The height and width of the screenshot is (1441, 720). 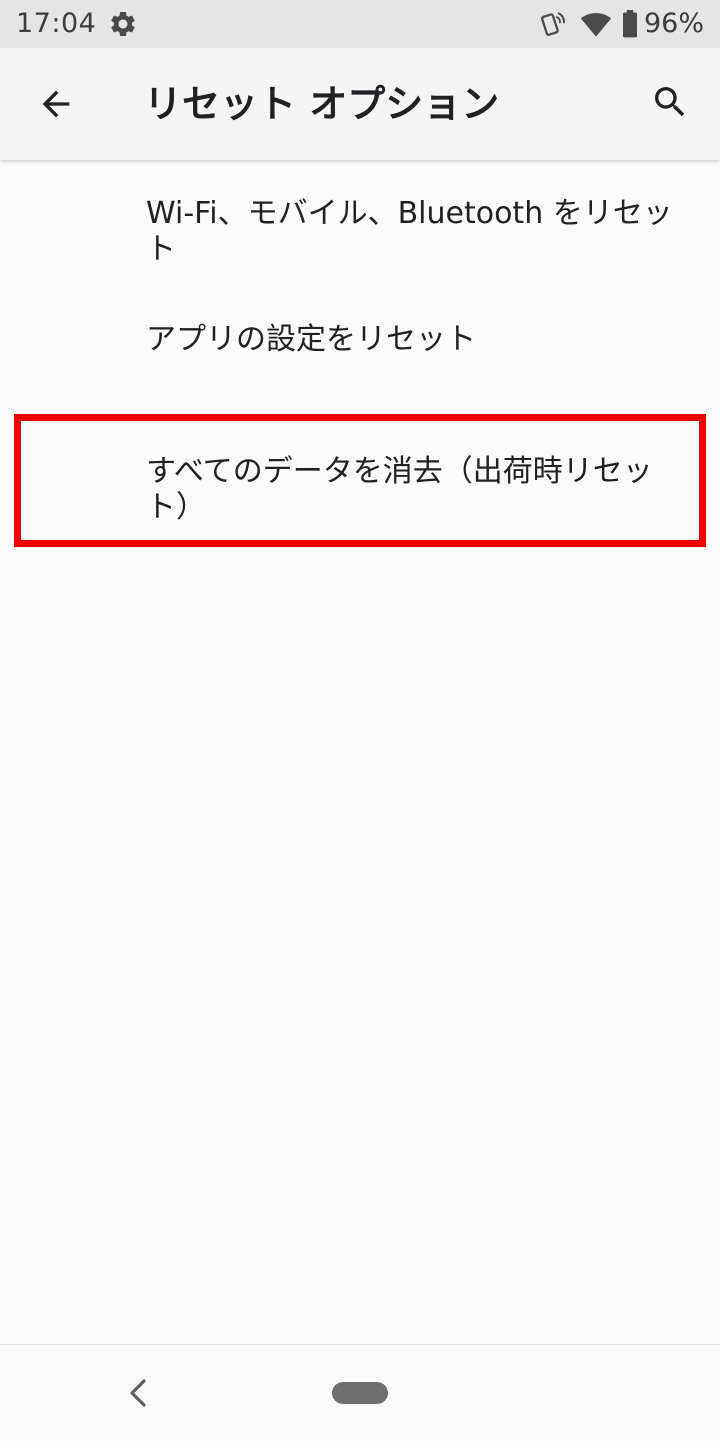 I want to click on page-title: リセット オプション, so click(x=322, y=104).